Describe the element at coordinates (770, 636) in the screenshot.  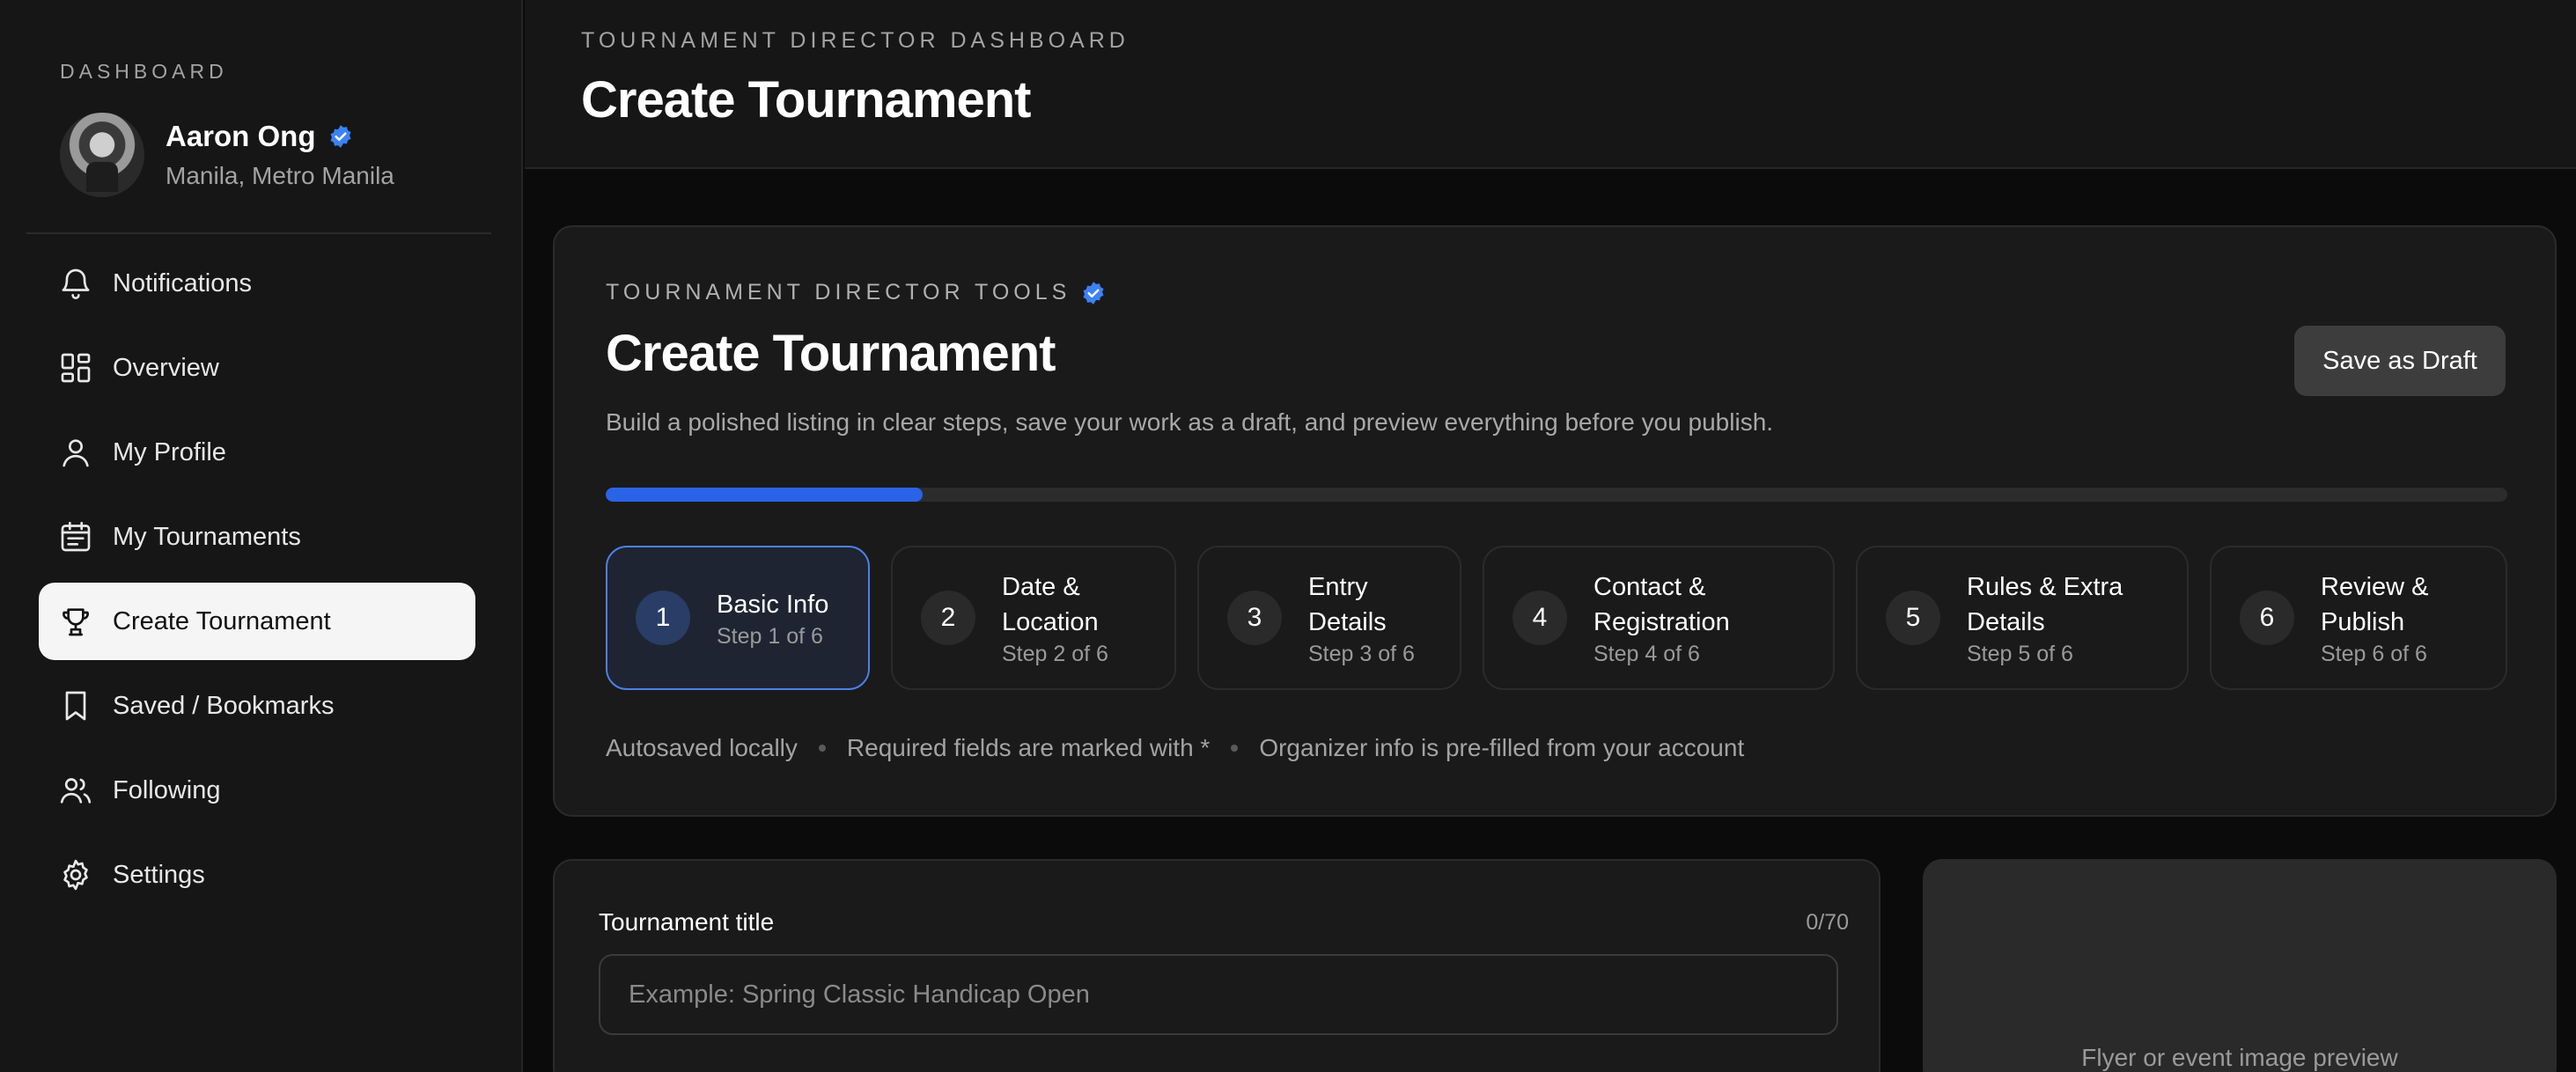
I see `step-sub: Step 1 of 6` at that location.